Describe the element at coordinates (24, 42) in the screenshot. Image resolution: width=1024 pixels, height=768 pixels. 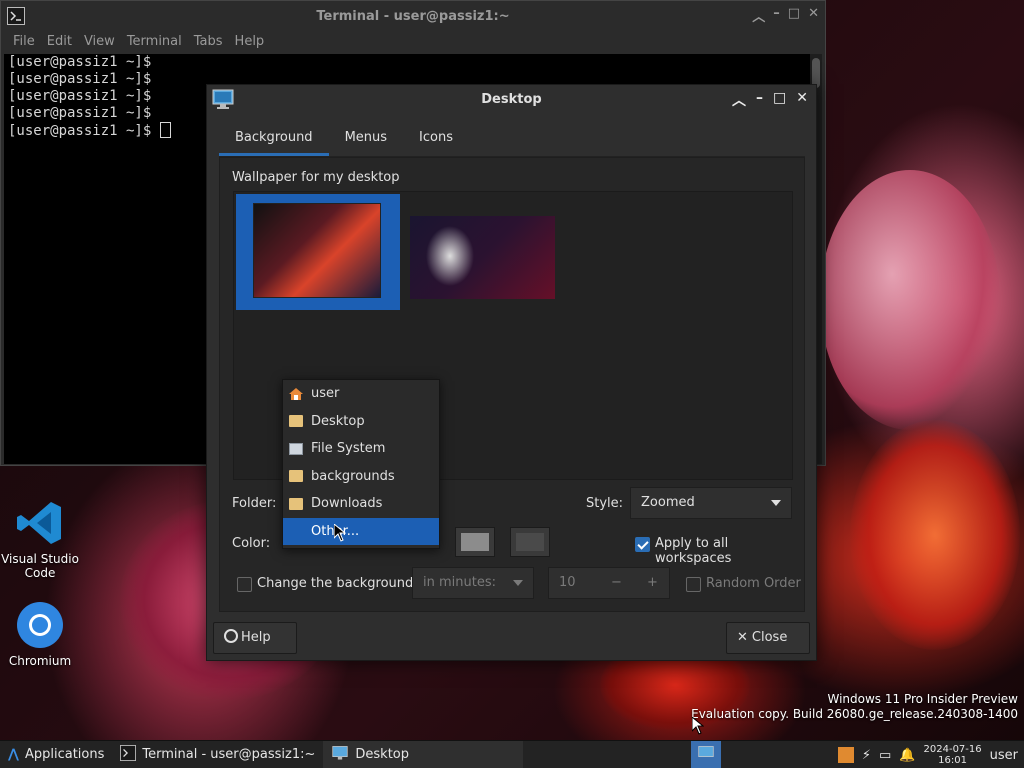
I see `menu-file: File` at that location.